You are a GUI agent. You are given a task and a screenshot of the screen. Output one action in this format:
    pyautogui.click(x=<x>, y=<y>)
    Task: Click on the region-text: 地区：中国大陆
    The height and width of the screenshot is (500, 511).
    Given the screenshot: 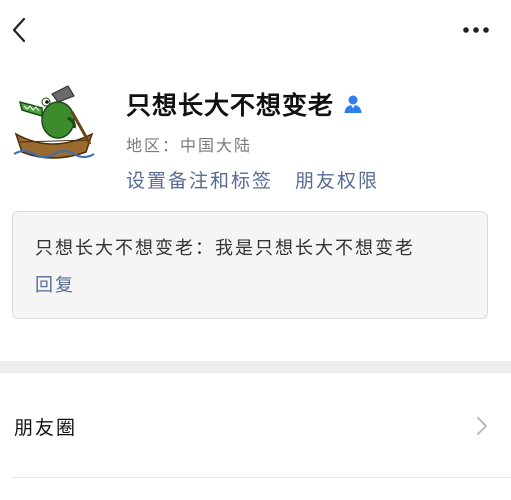 What is the action you would take?
    pyautogui.click(x=189, y=145)
    